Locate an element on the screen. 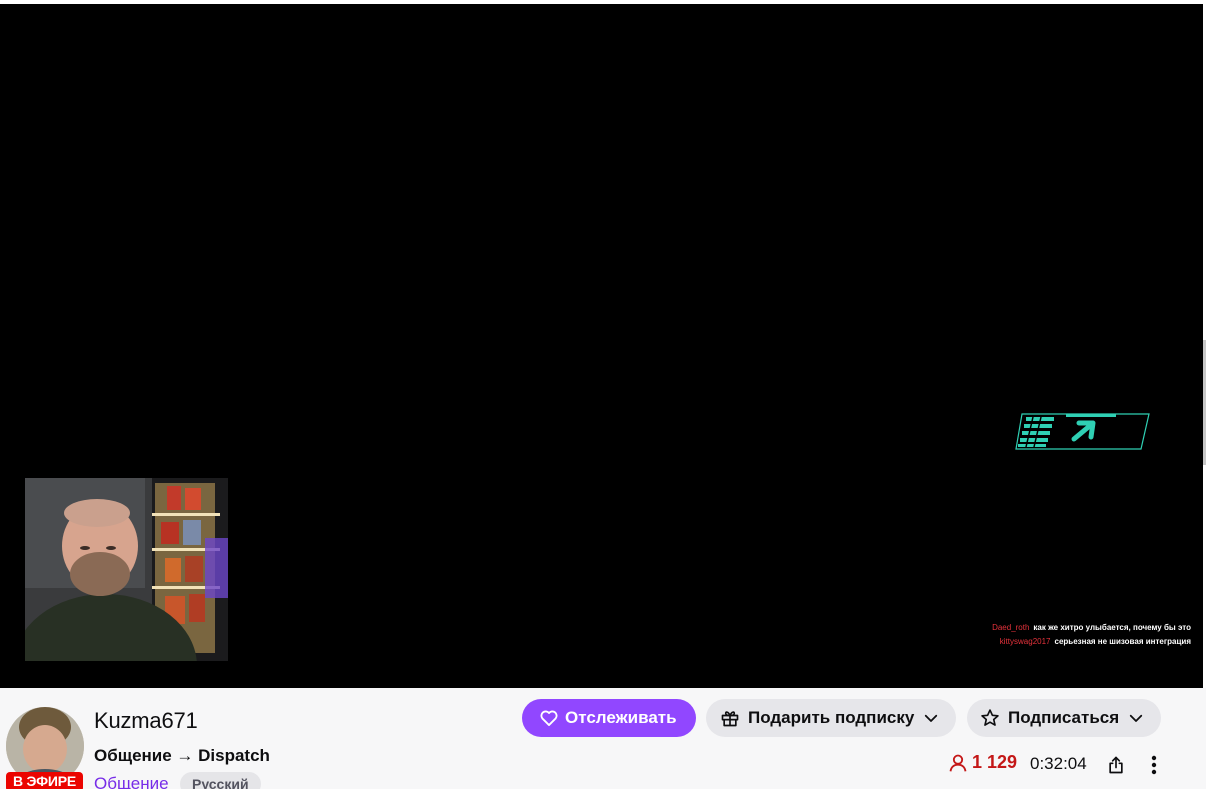 Image resolution: width=1206 pixels, height=789 pixels. channel-name: Kuzma671 is located at coordinates (146, 721).